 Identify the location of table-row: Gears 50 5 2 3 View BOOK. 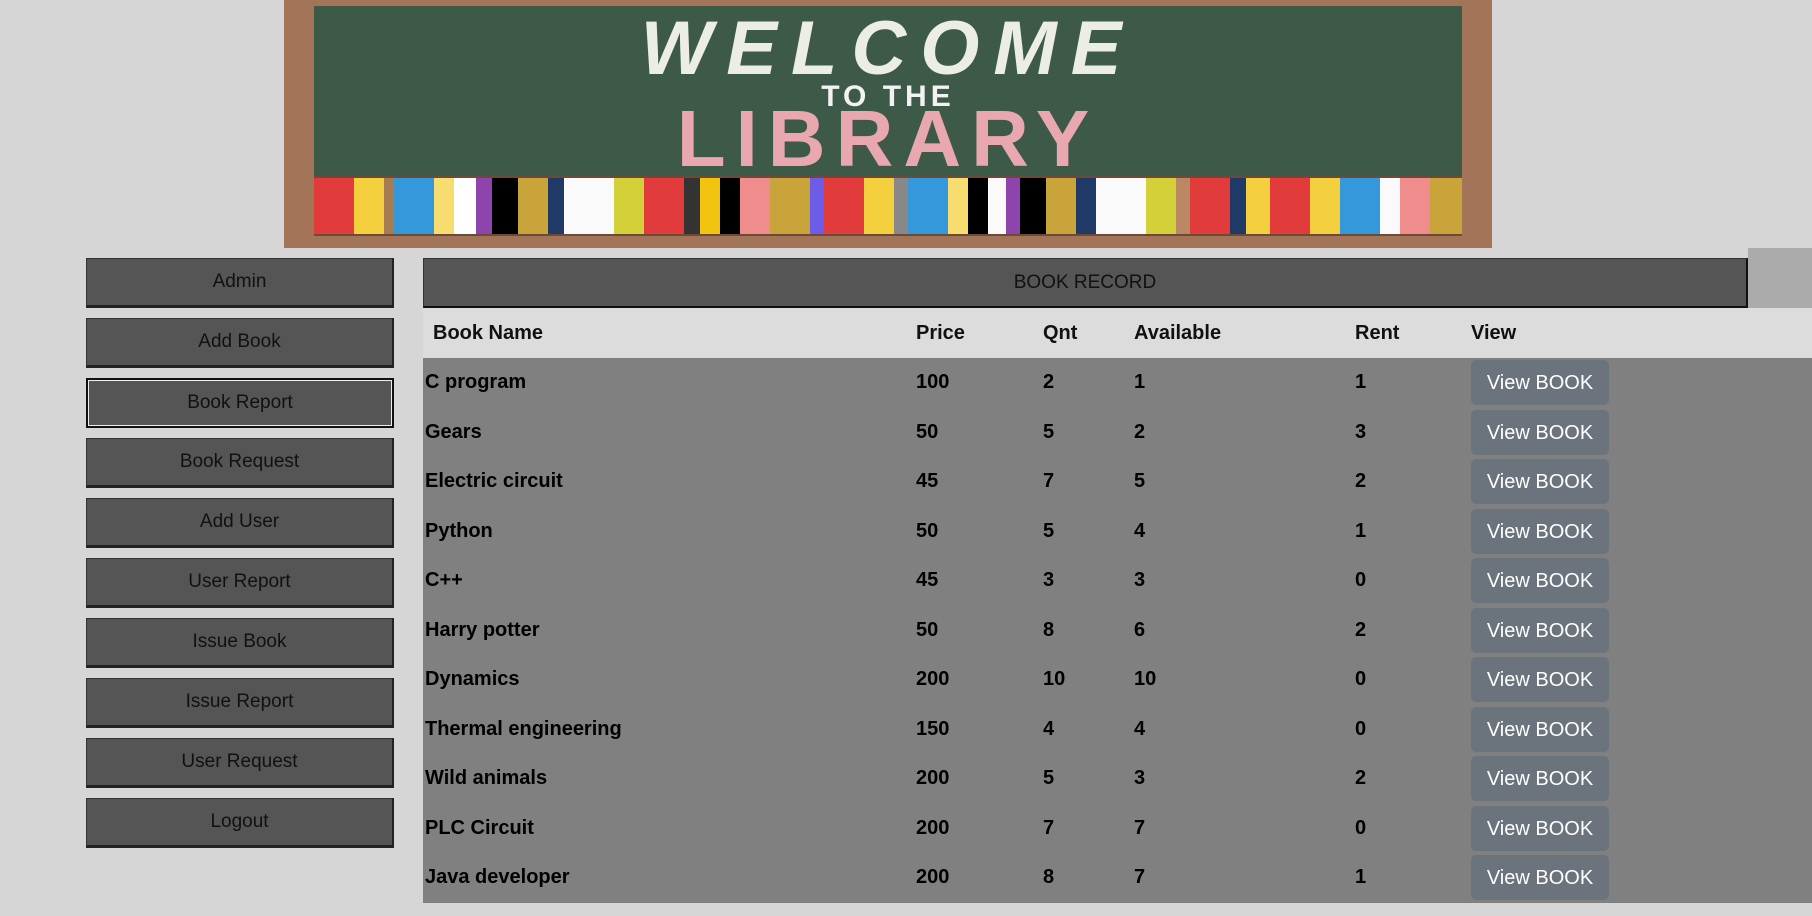
(1117, 433).